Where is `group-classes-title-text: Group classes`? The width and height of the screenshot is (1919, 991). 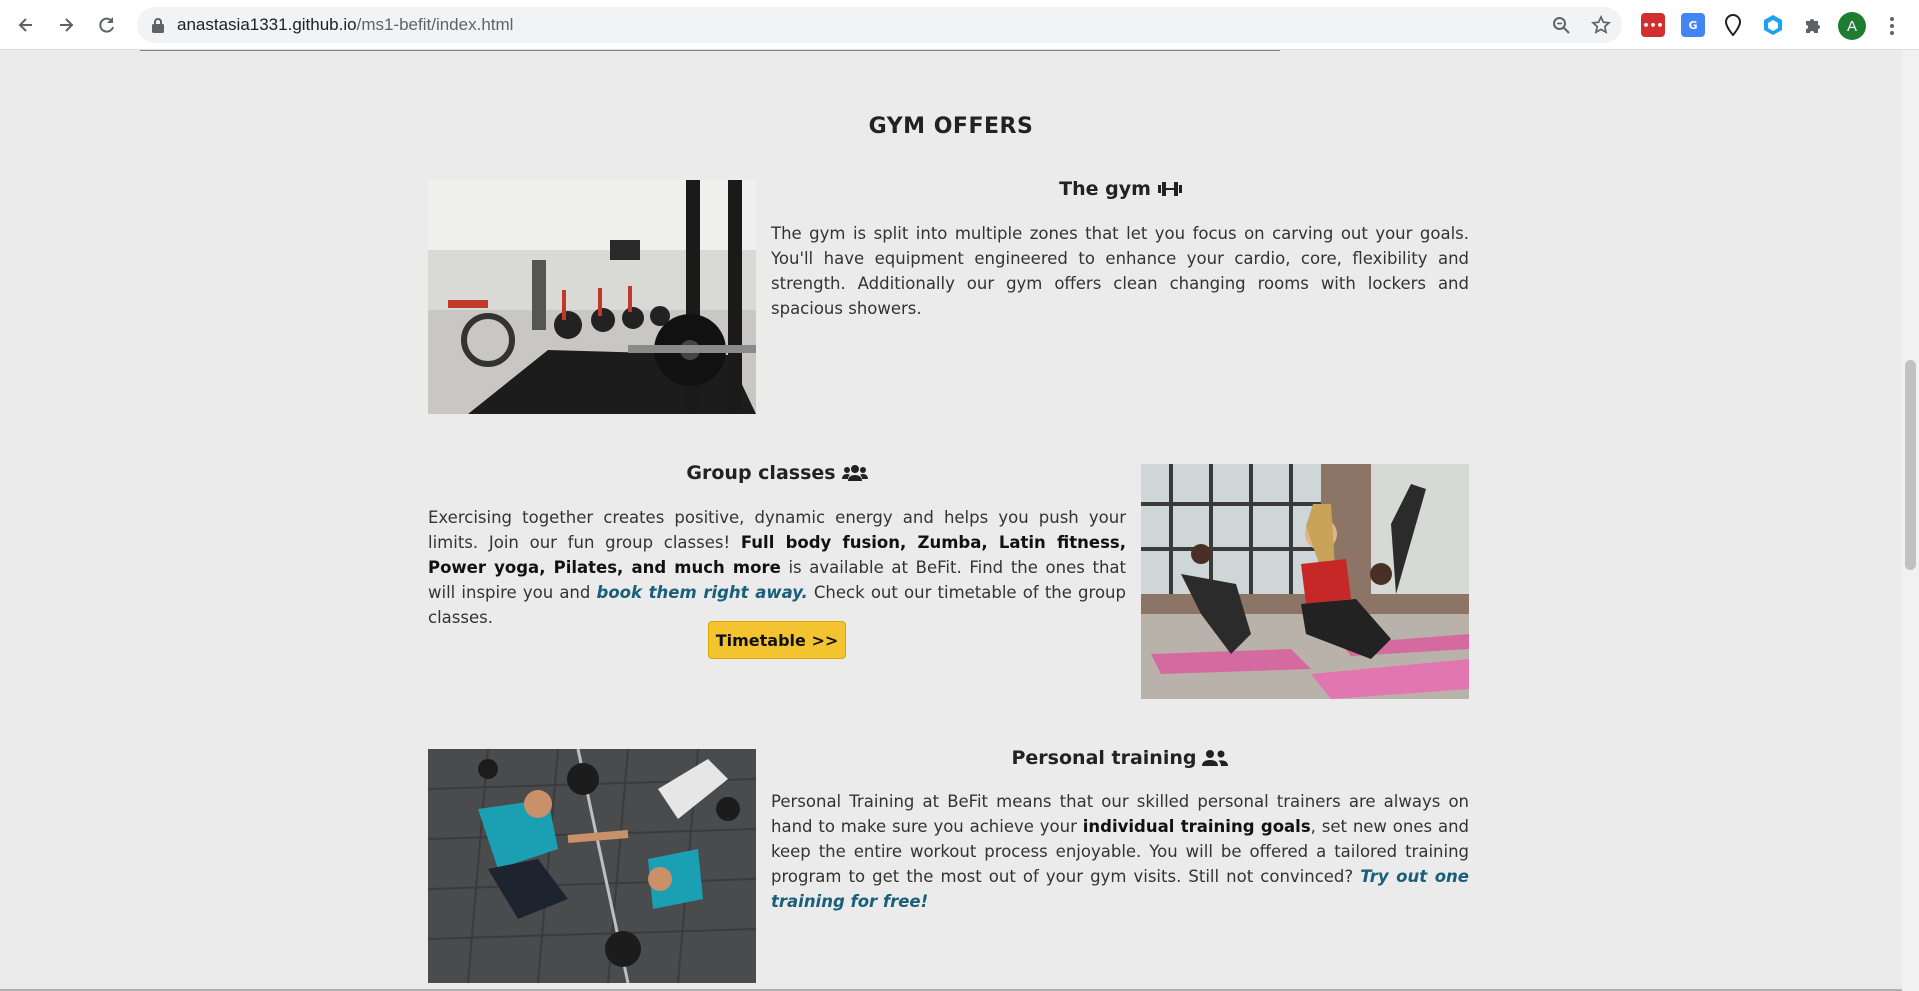 group-classes-title-text: Group classes is located at coordinates (761, 473).